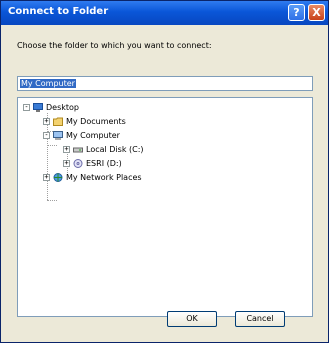  Describe the element at coordinates (58, 121) in the screenshot. I see `folder-icon` at that location.